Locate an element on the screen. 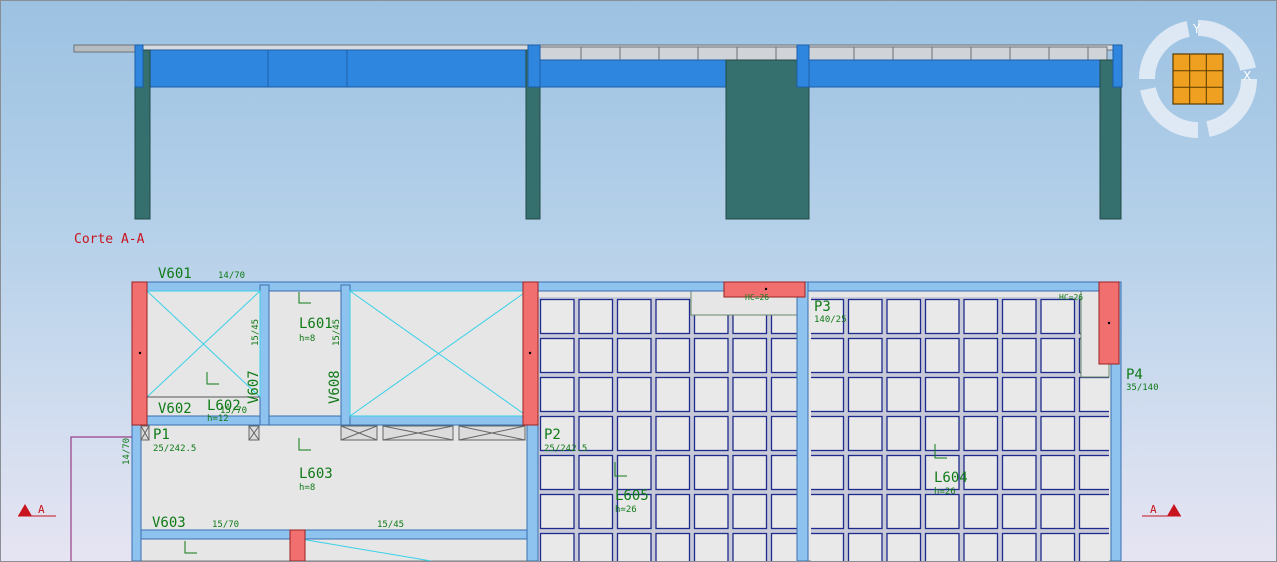 The height and width of the screenshot is (562, 1277). beam-dim-left: 14/70 is located at coordinates (127, 451).